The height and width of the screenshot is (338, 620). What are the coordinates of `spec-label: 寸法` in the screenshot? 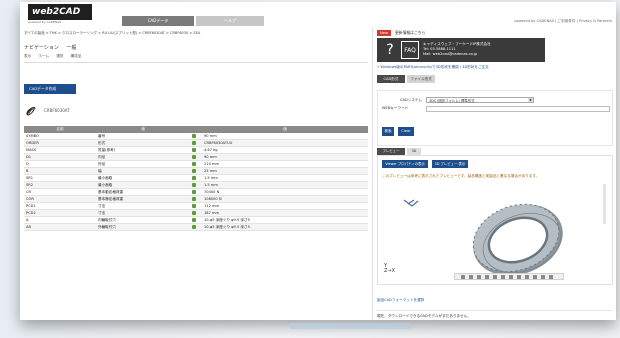 It's located at (143, 206).